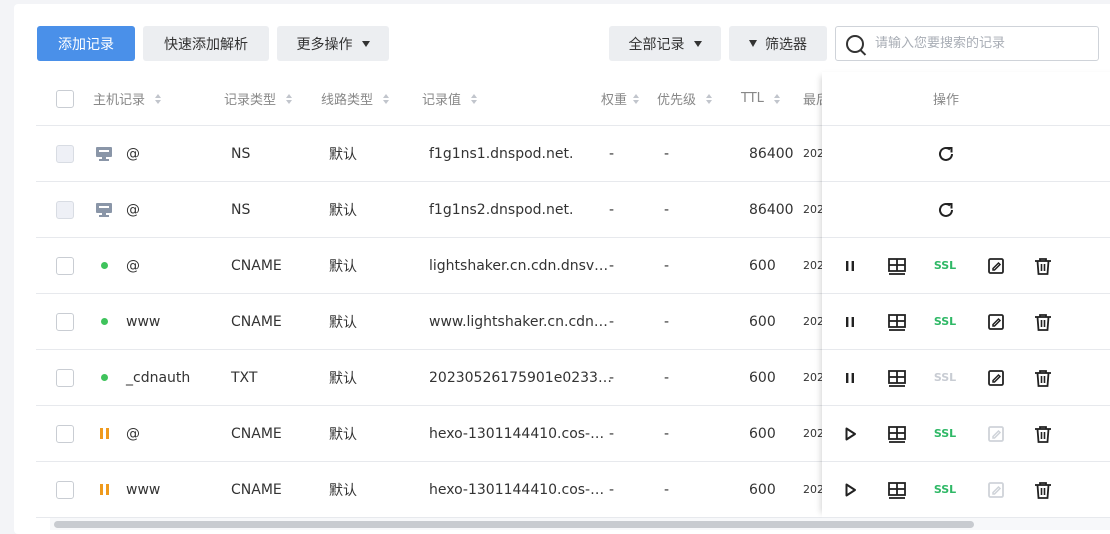  What do you see at coordinates (104, 209) in the screenshot?
I see `server-icon` at bounding box center [104, 209].